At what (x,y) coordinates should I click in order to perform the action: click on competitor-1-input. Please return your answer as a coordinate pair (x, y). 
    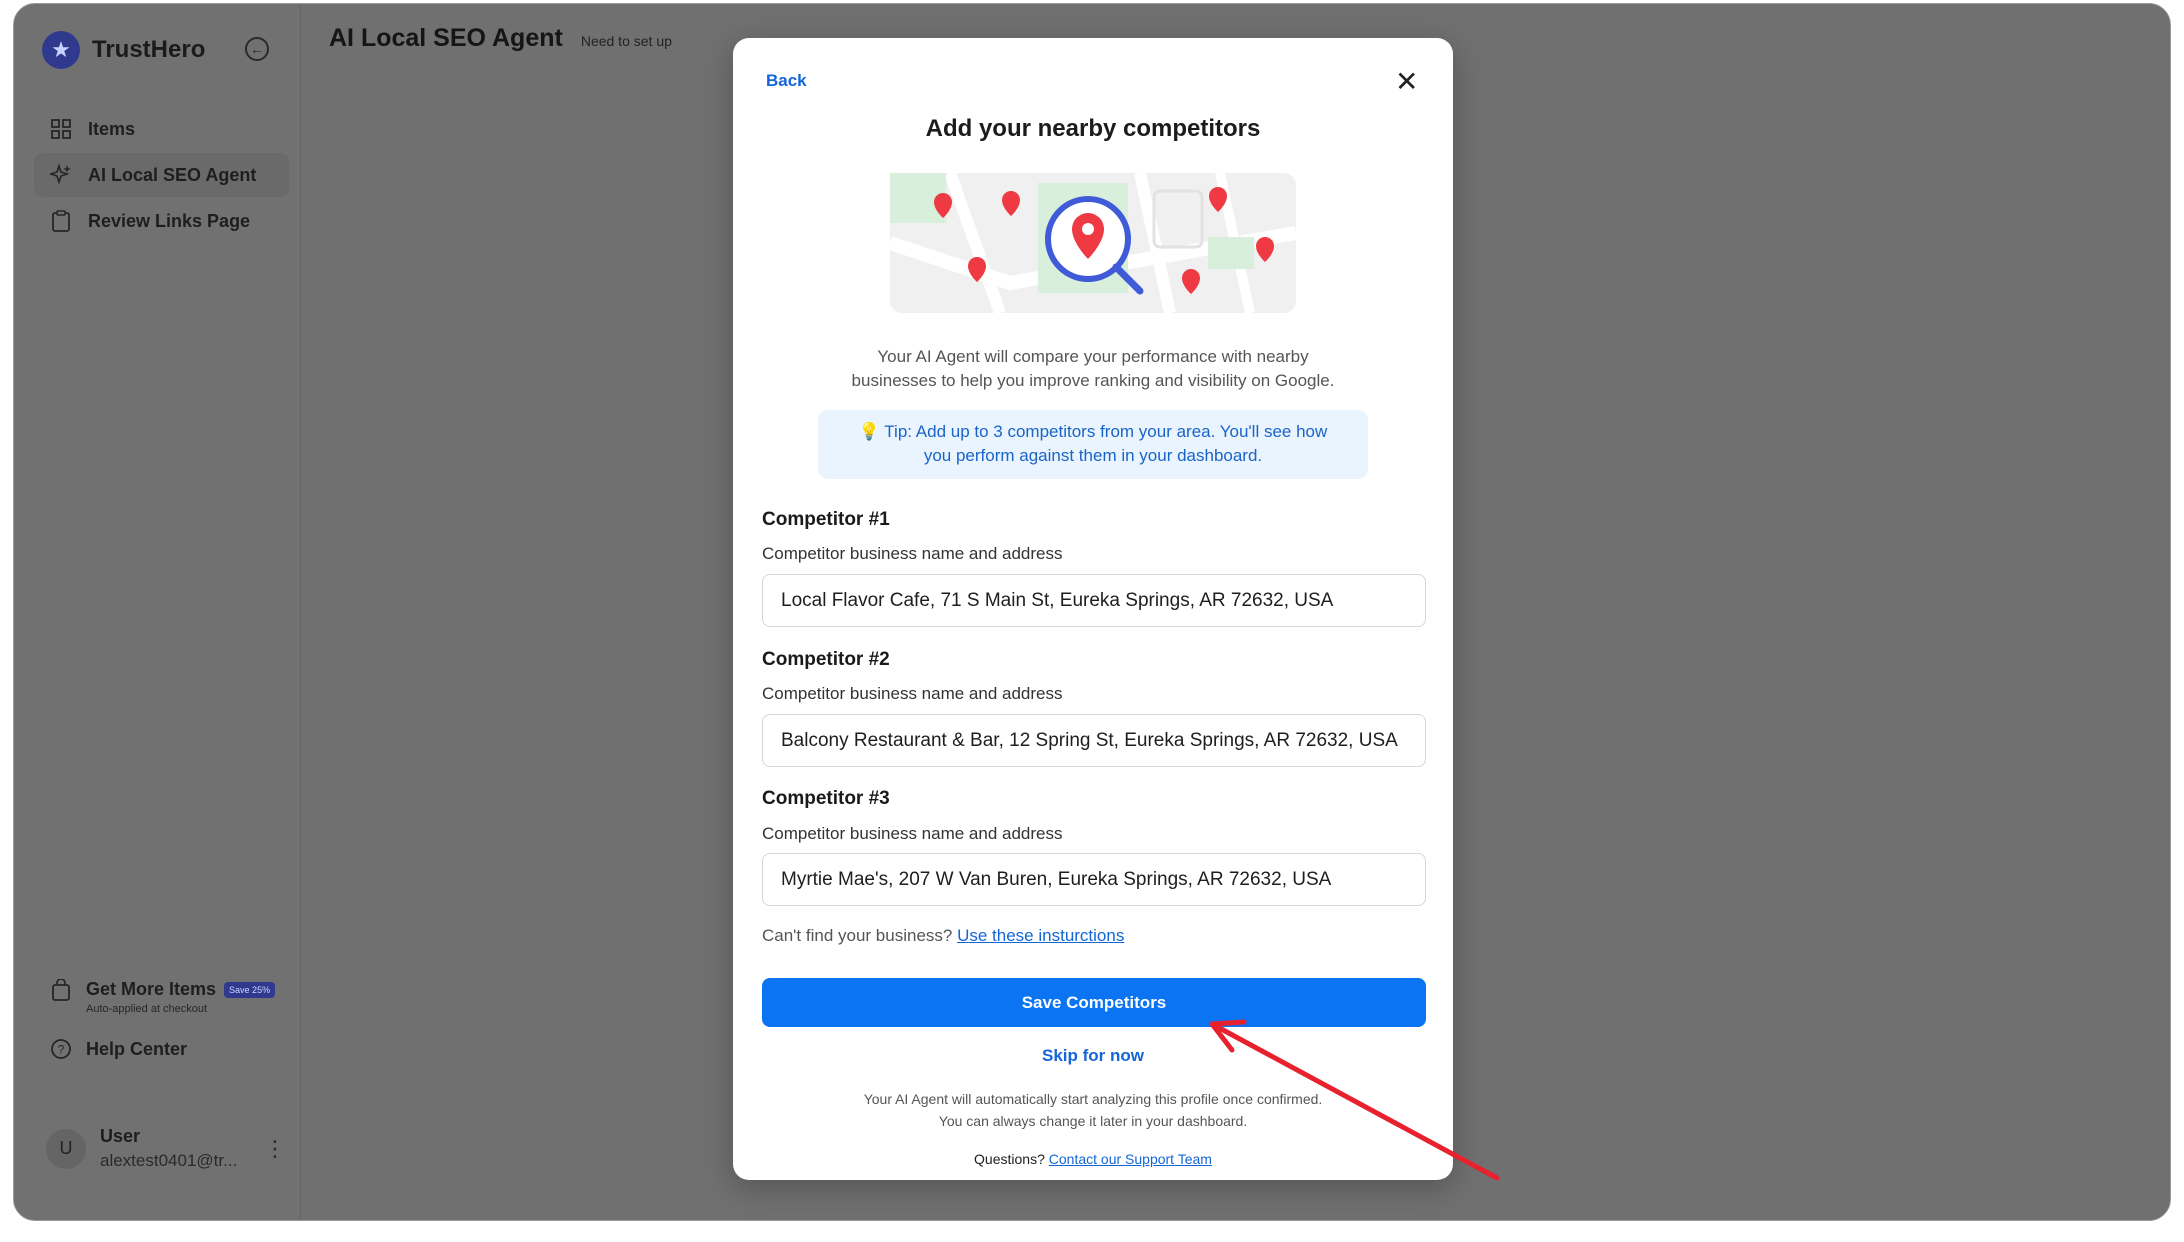
    Looking at the image, I should click on (1094, 600).